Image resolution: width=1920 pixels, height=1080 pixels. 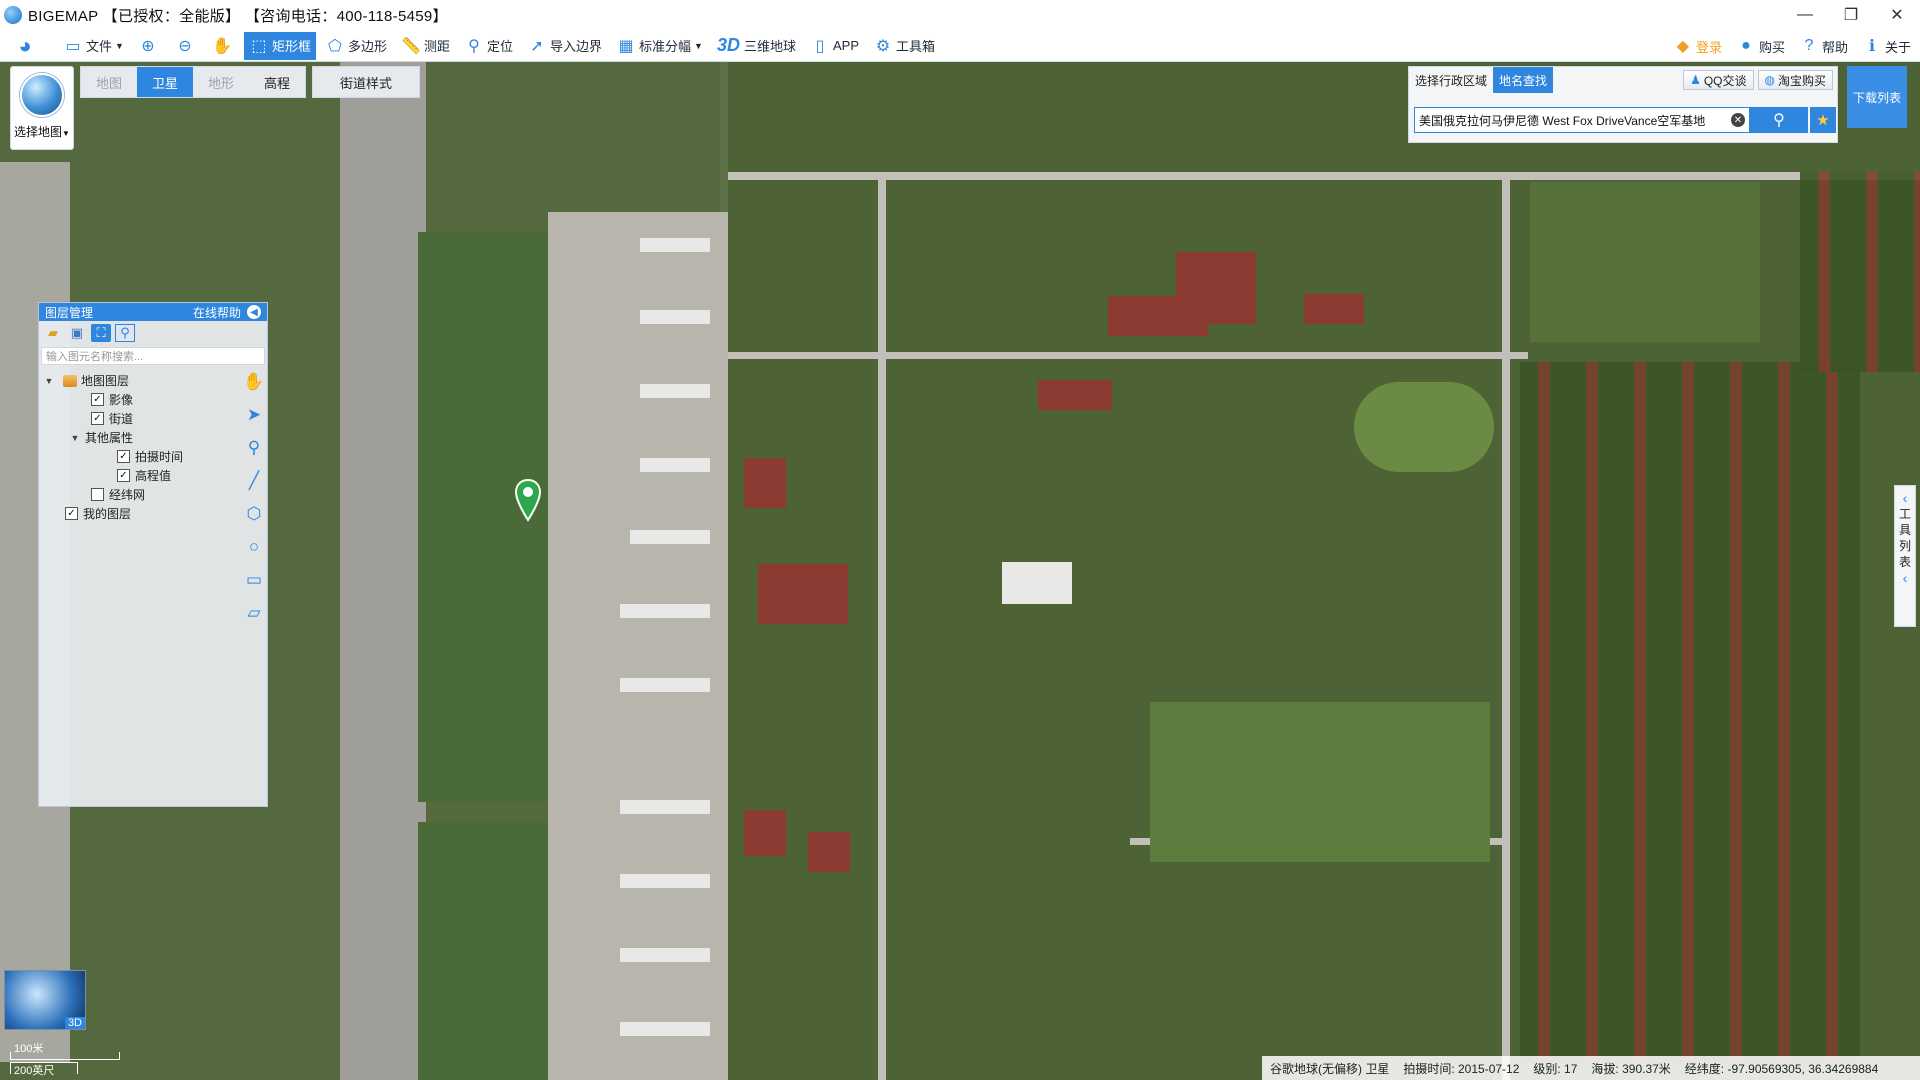 What do you see at coordinates (25, 46) in the screenshot?
I see `bigemap-logo-icon: ◕` at bounding box center [25, 46].